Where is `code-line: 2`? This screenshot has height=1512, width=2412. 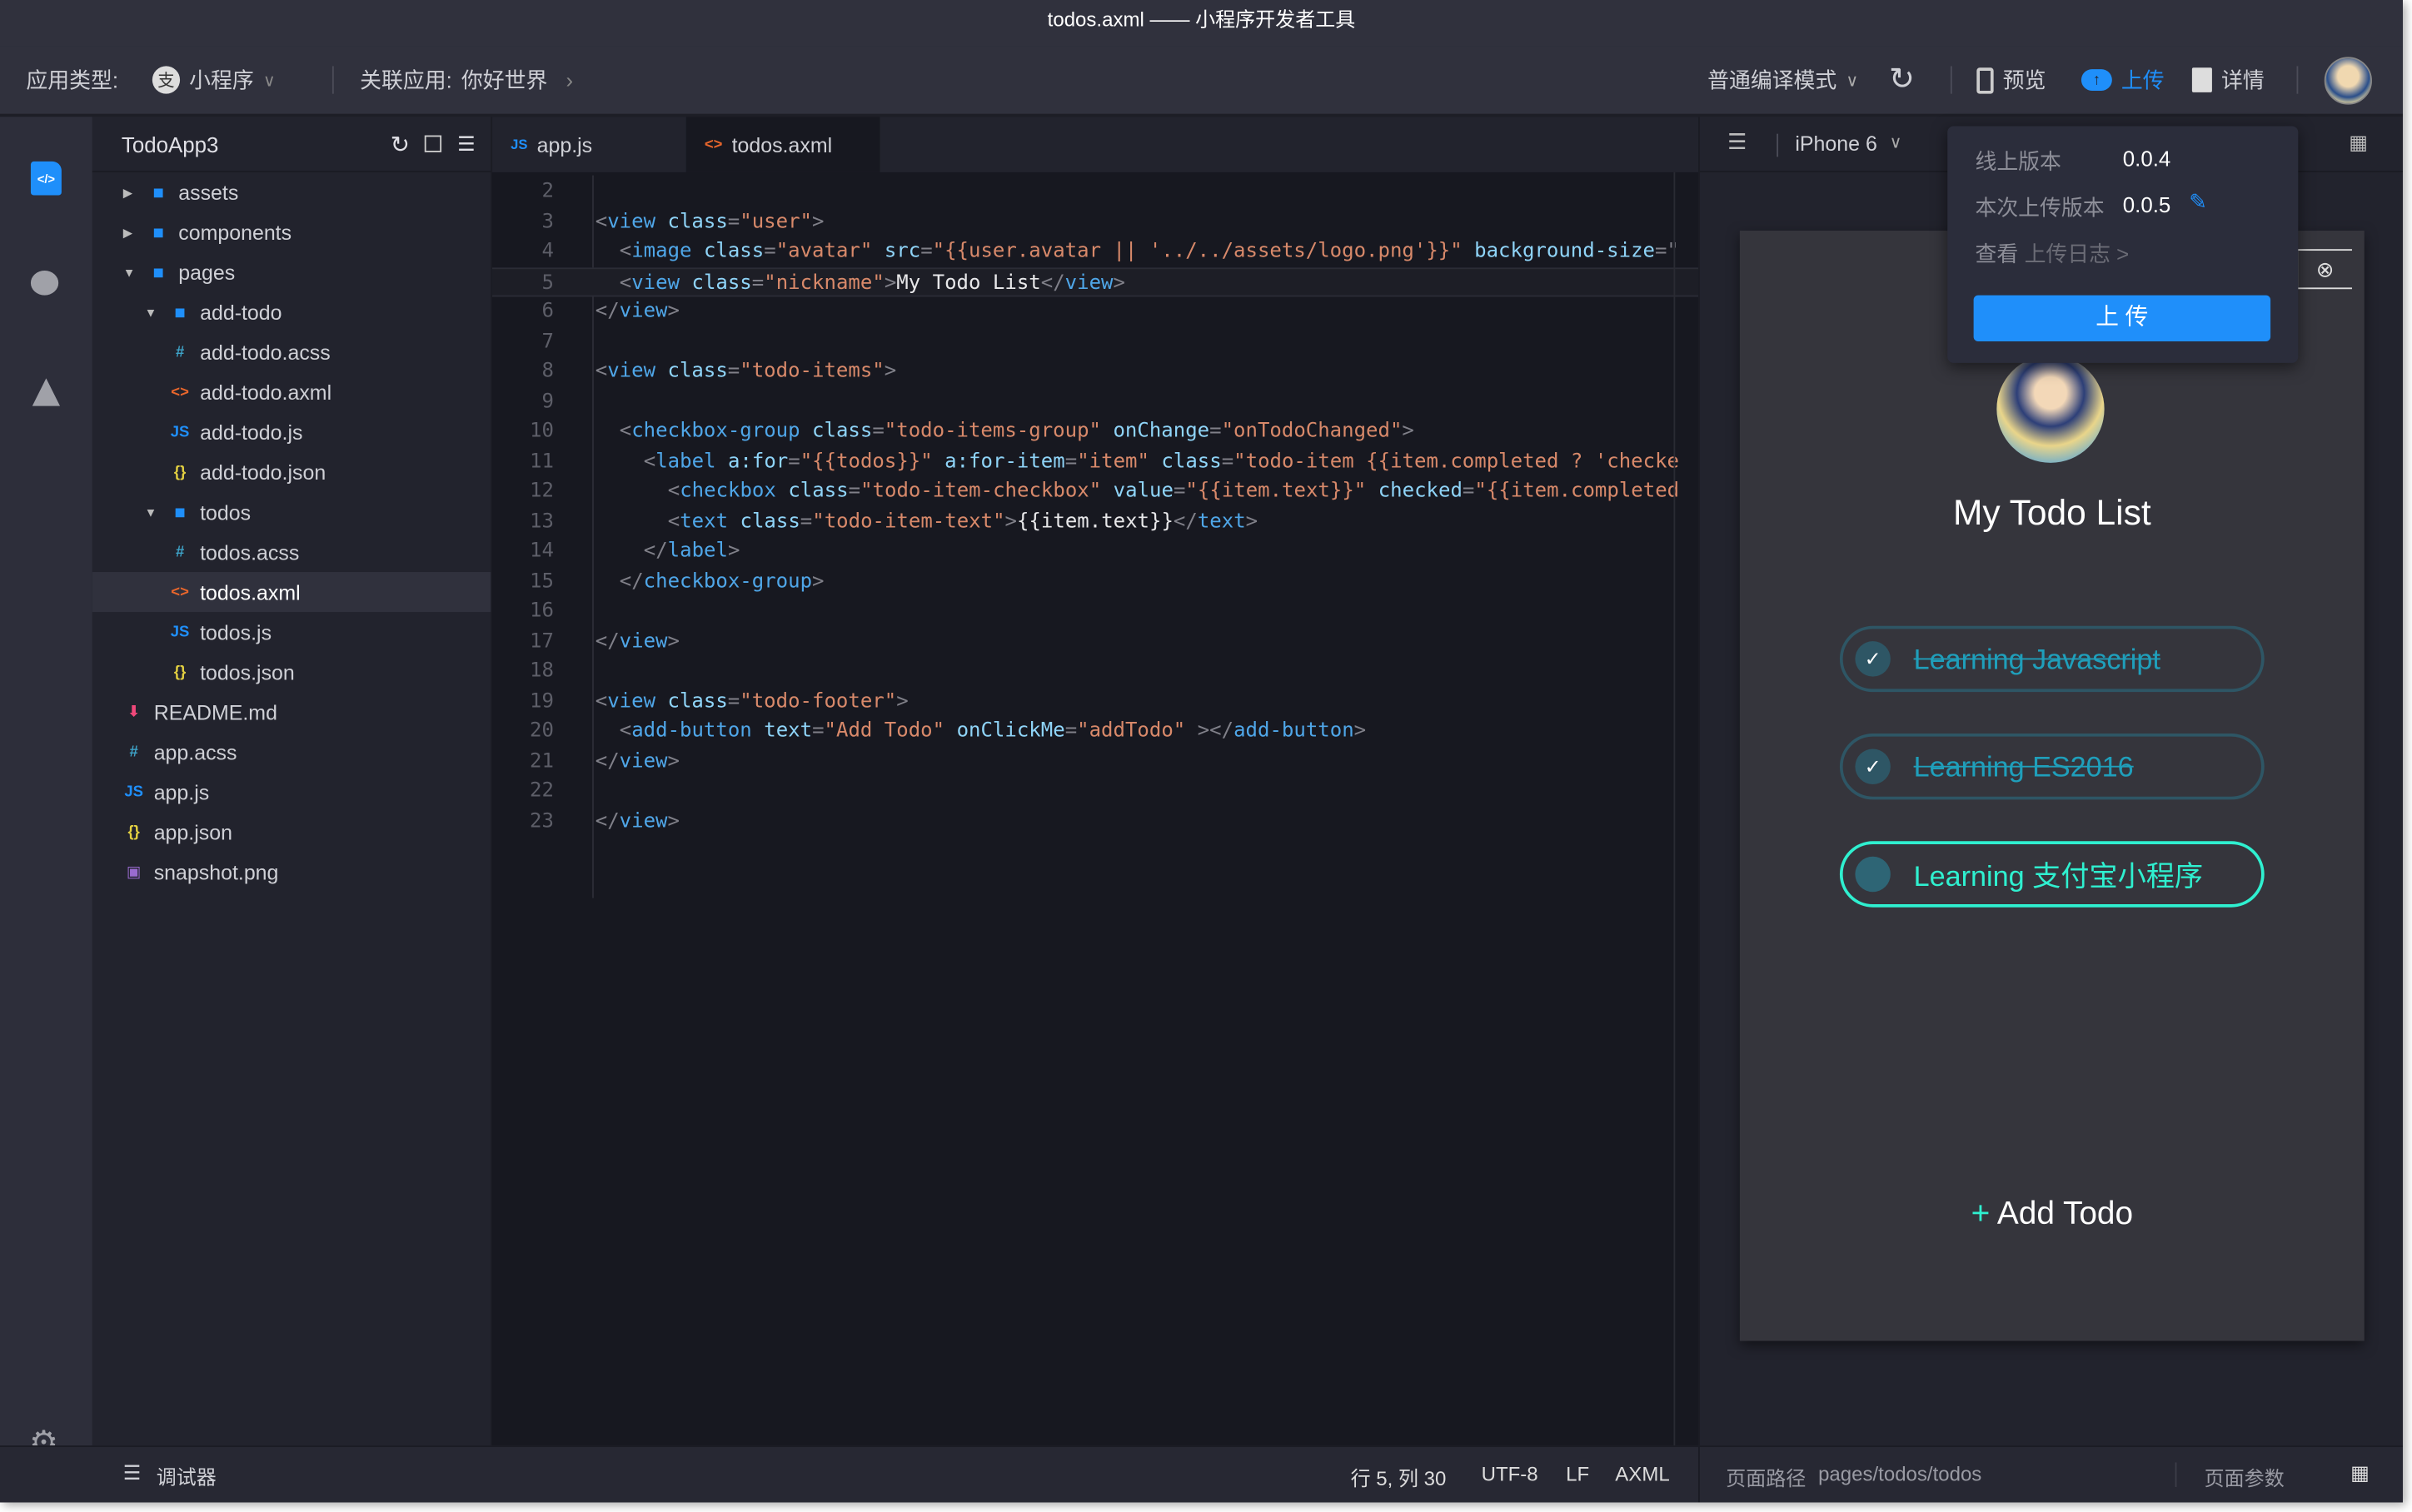 code-line: 2 is located at coordinates (1095, 192).